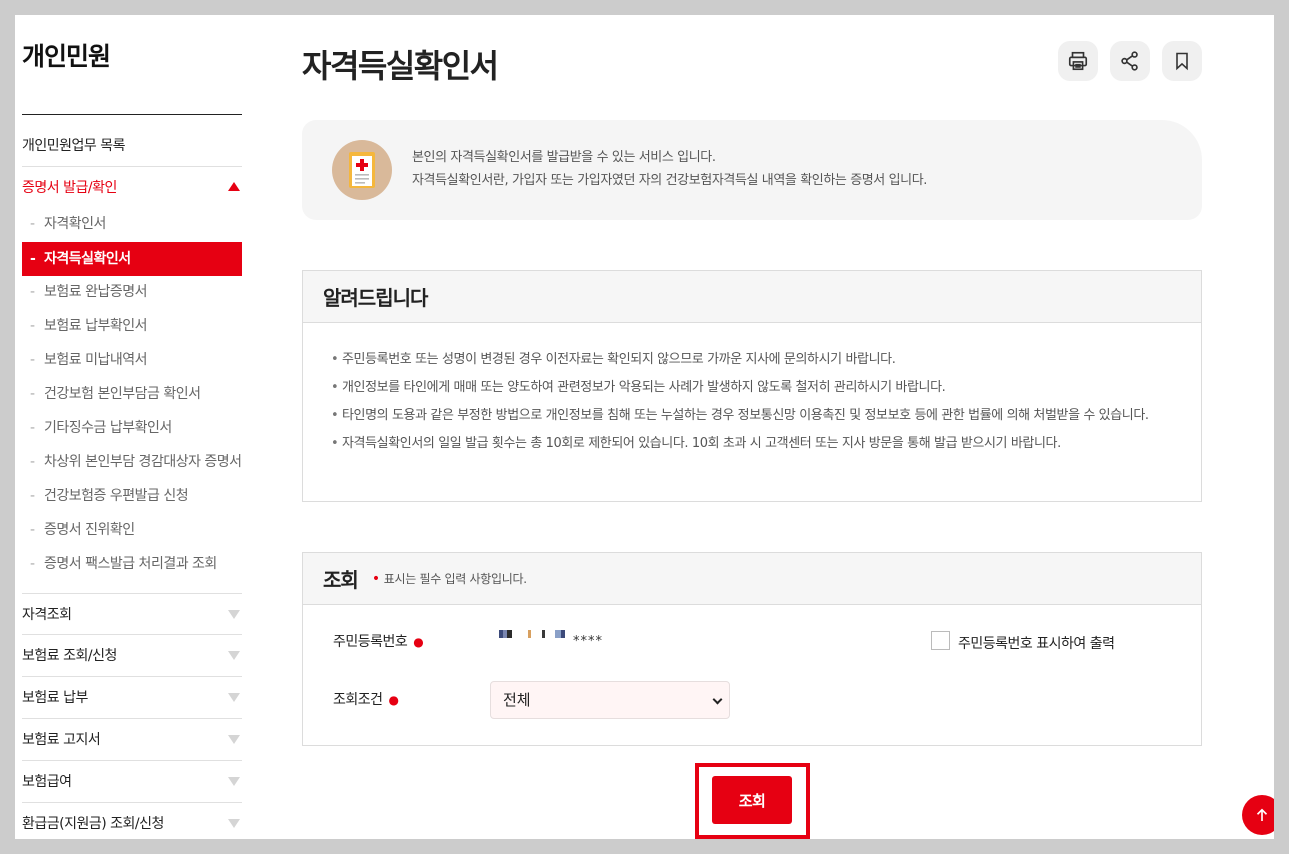 The height and width of the screenshot is (854, 1289). What do you see at coordinates (93, 824) in the screenshot?
I see `sidebar-item-label: 환급금(지원금) 조회/신청` at bounding box center [93, 824].